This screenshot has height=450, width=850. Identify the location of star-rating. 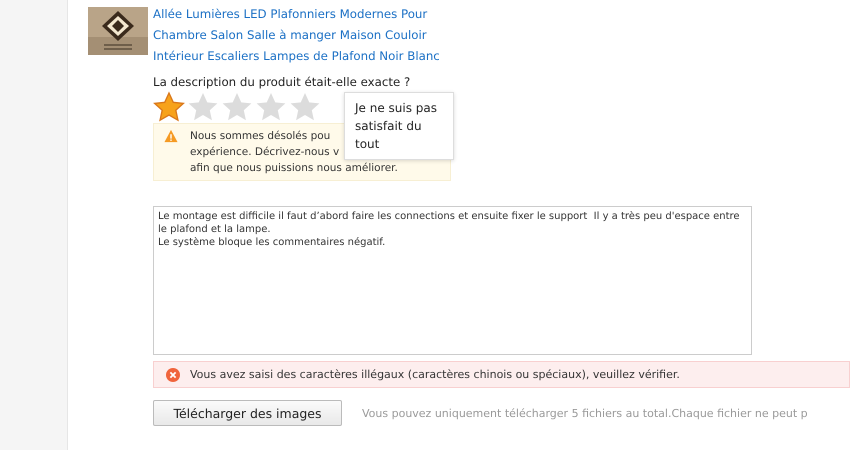
(237, 107).